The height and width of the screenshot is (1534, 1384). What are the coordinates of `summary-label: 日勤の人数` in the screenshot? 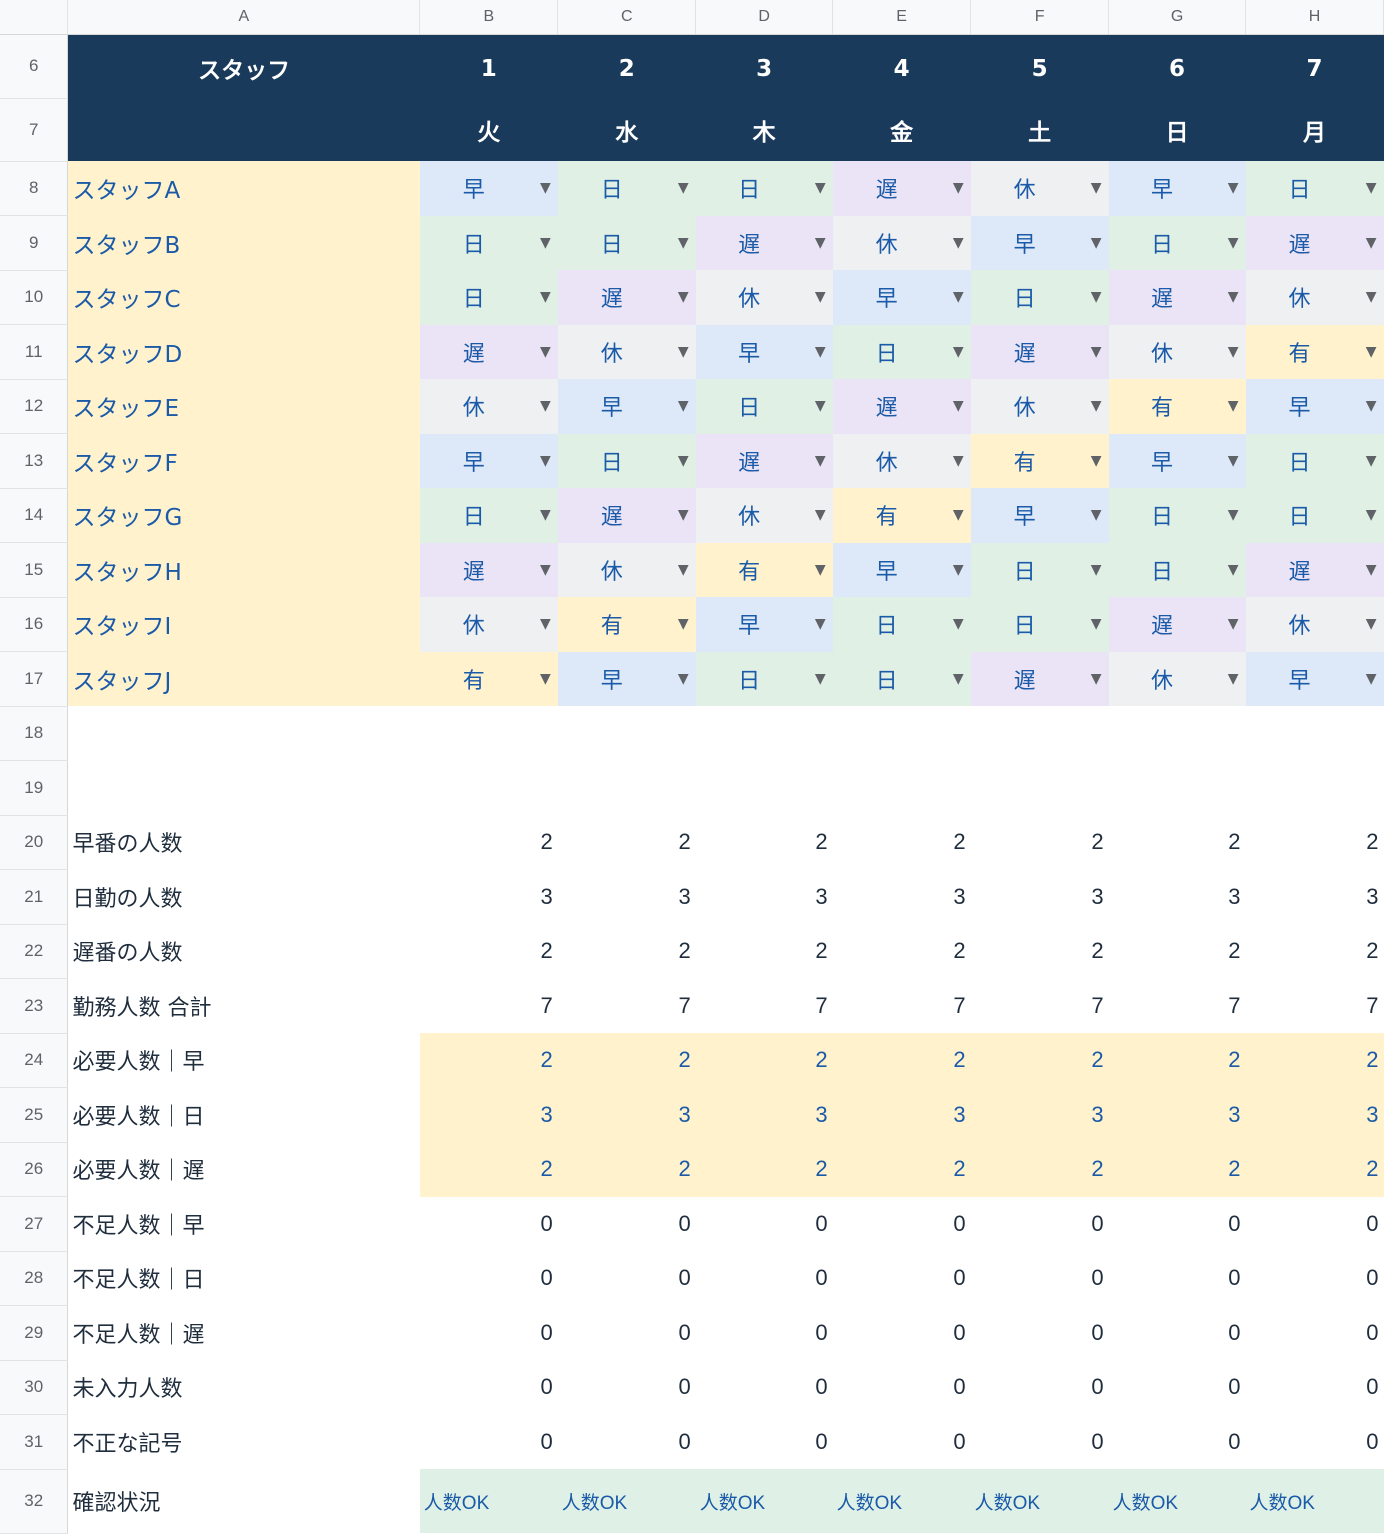 It's located at (244, 897).